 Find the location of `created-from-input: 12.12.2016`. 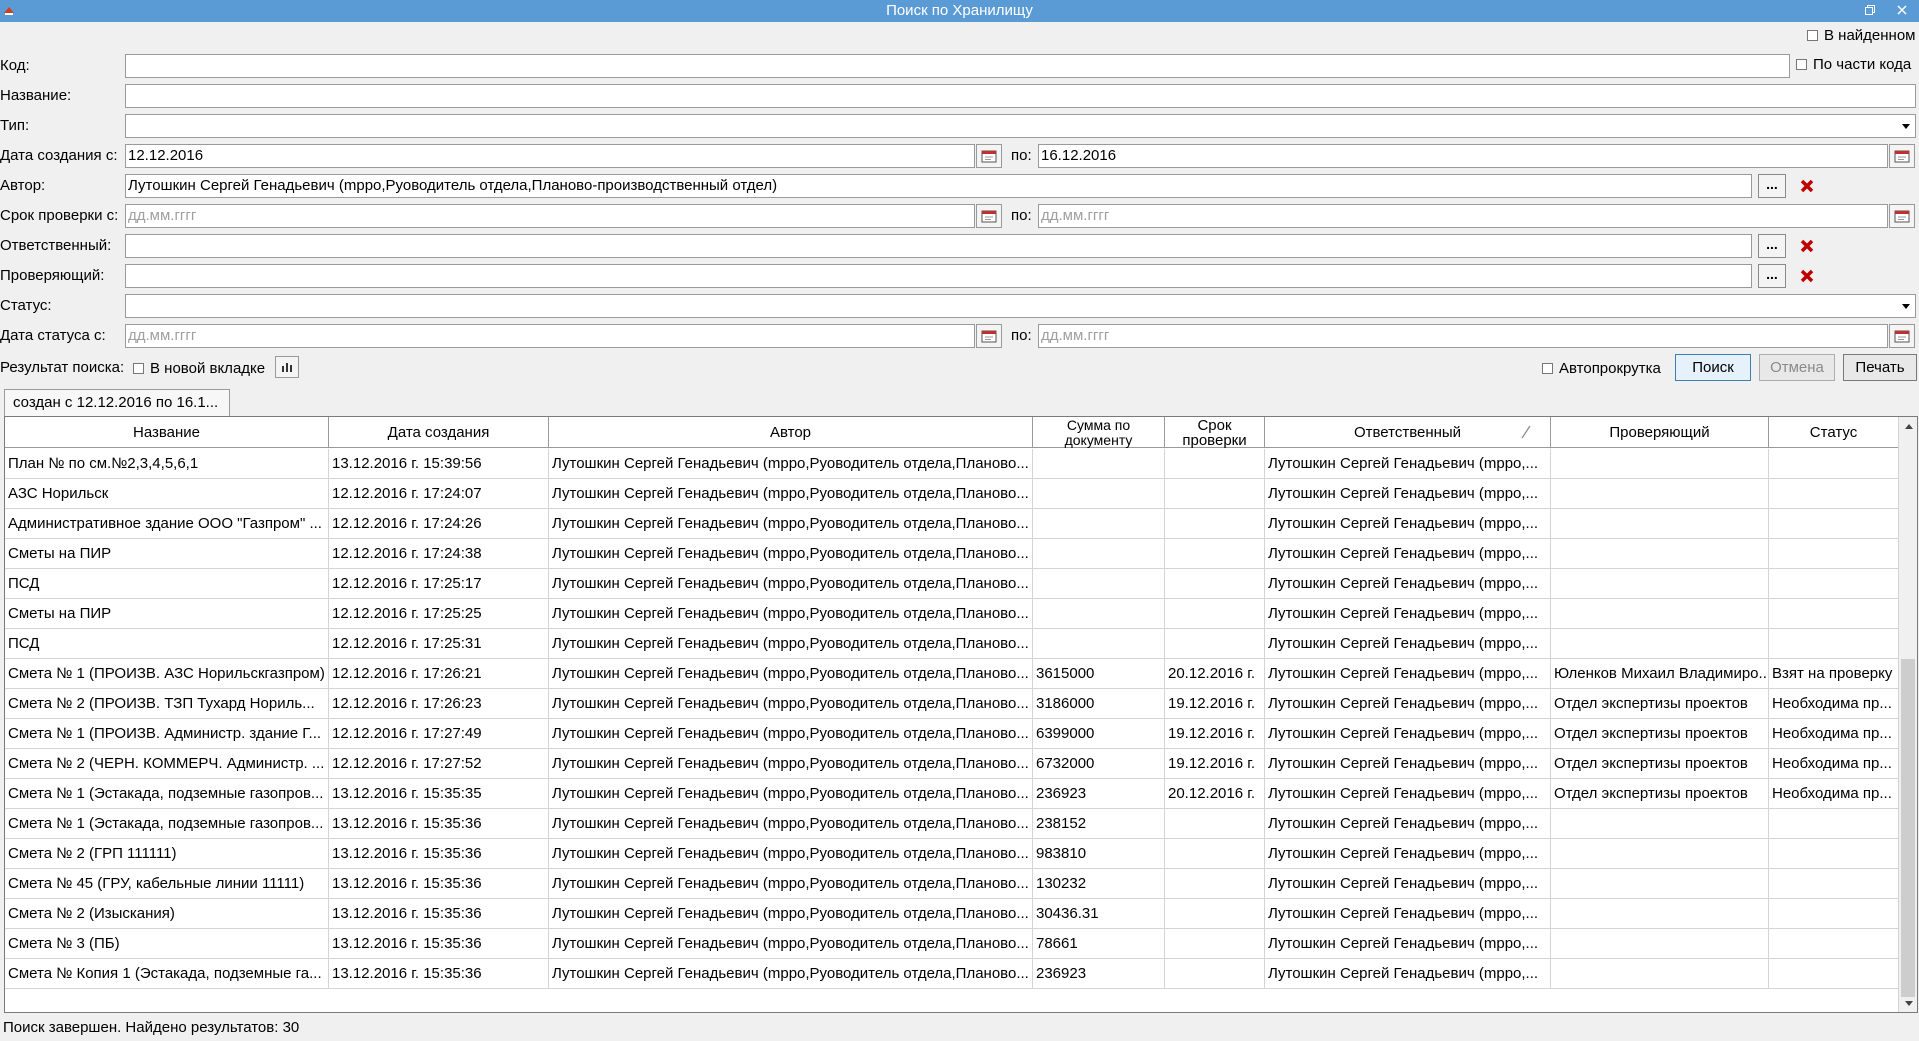

created-from-input: 12.12.2016 is located at coordinates (550, 156).